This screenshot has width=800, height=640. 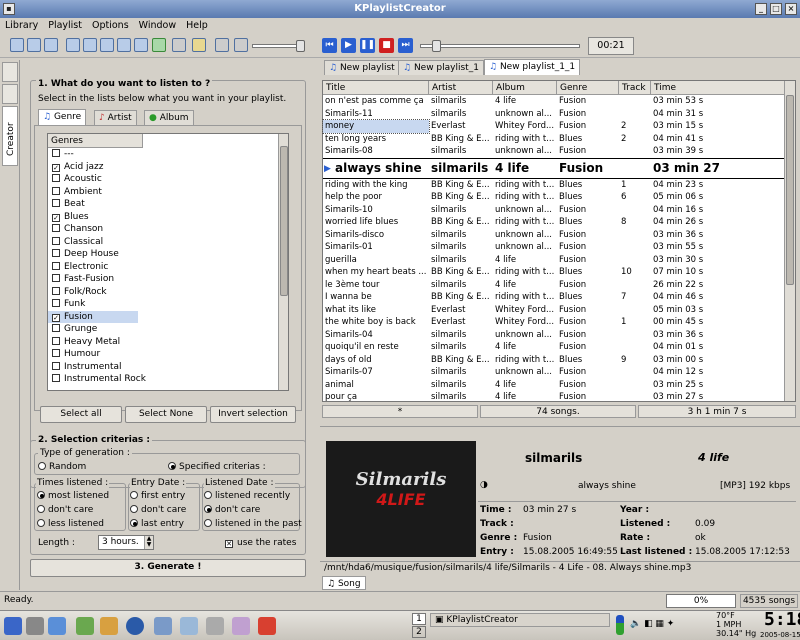 What do you see at coordinates (232, 510) in the screenshot?
I see `listened-dont-care-option: don't care` at bounding box center [232, 510].